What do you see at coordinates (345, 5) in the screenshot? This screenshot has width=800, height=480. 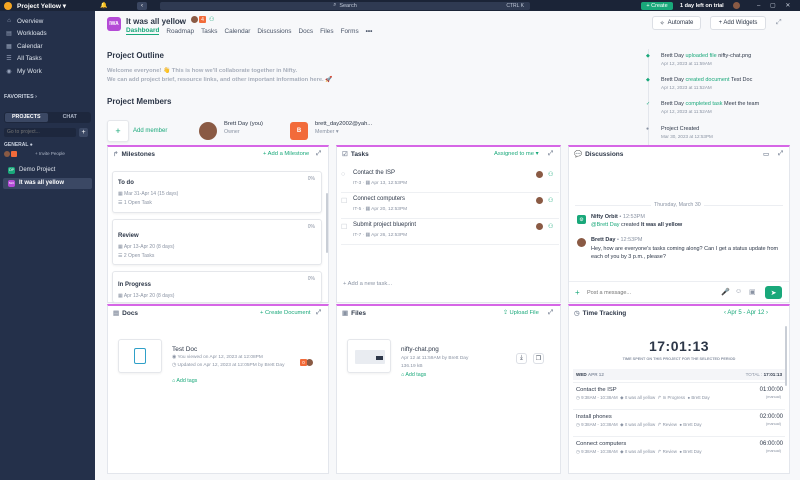 I see `search-bar: ⌕ Search CTRL K` at bounding box center [345, 5].